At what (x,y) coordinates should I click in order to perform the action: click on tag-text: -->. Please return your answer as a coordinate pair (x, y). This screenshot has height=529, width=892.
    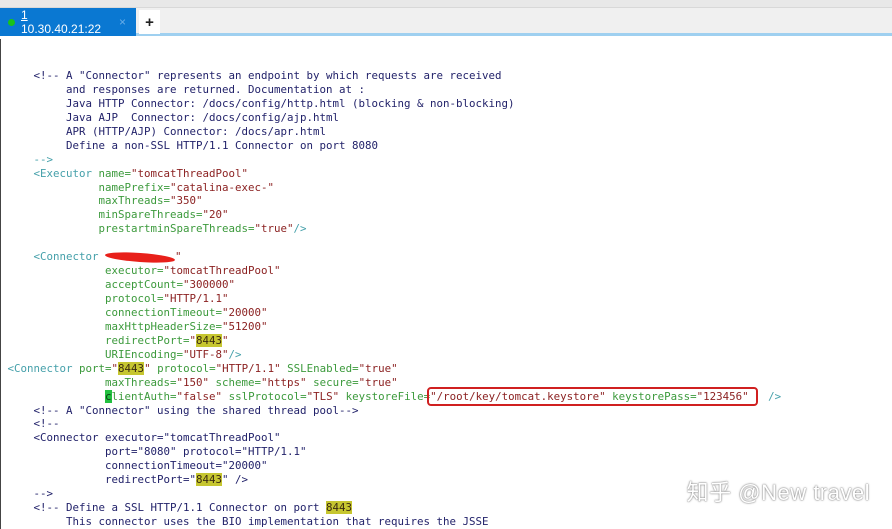
    Looking at the image, I should click on (27, 159).